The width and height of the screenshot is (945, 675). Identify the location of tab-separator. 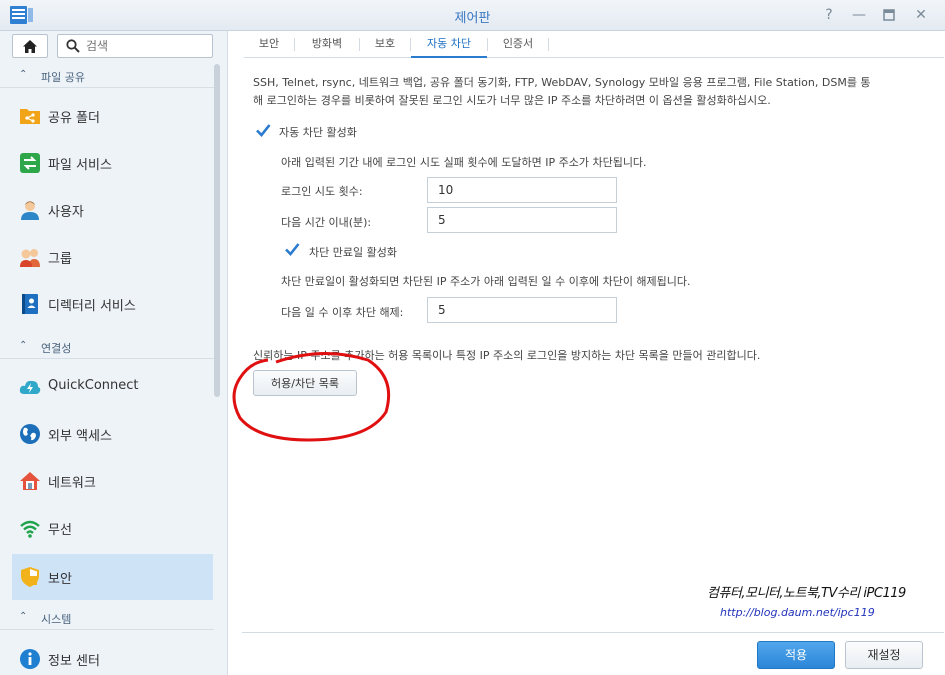
(548, 44).